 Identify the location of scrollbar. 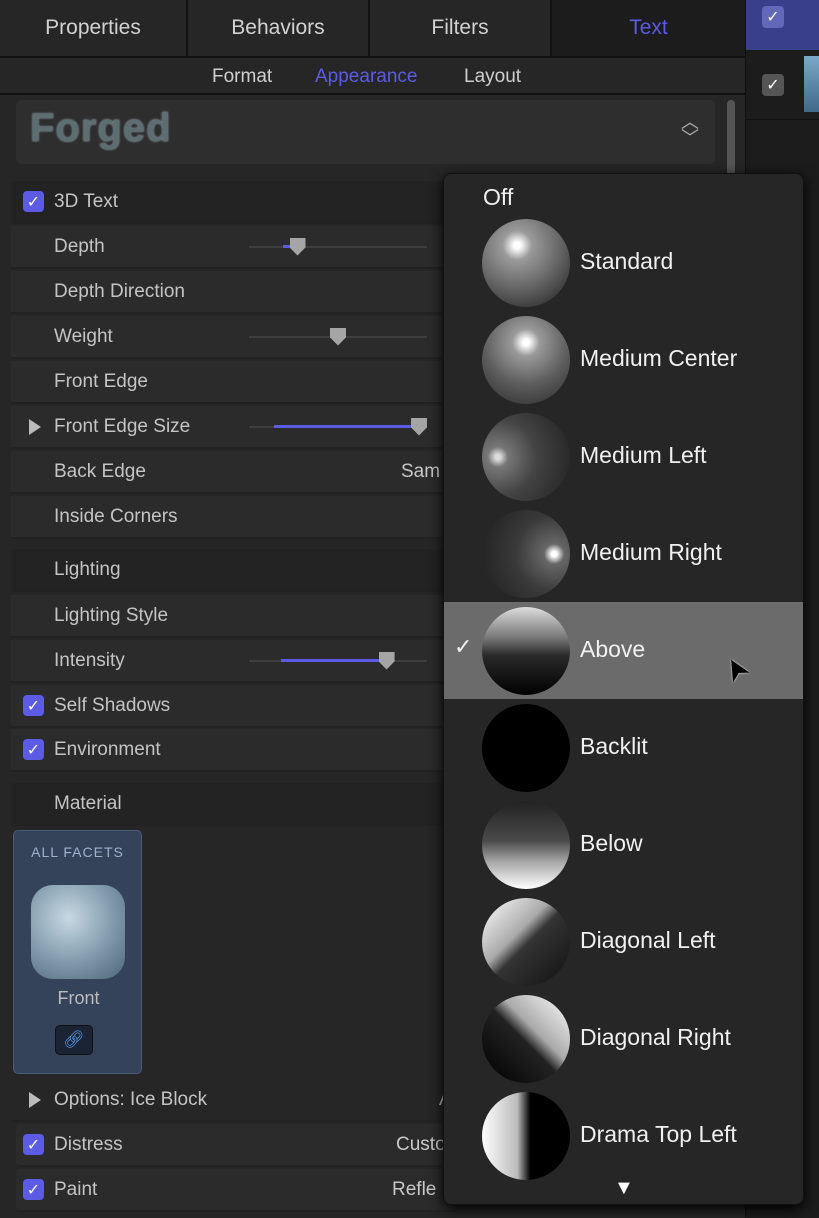
(731, 138).